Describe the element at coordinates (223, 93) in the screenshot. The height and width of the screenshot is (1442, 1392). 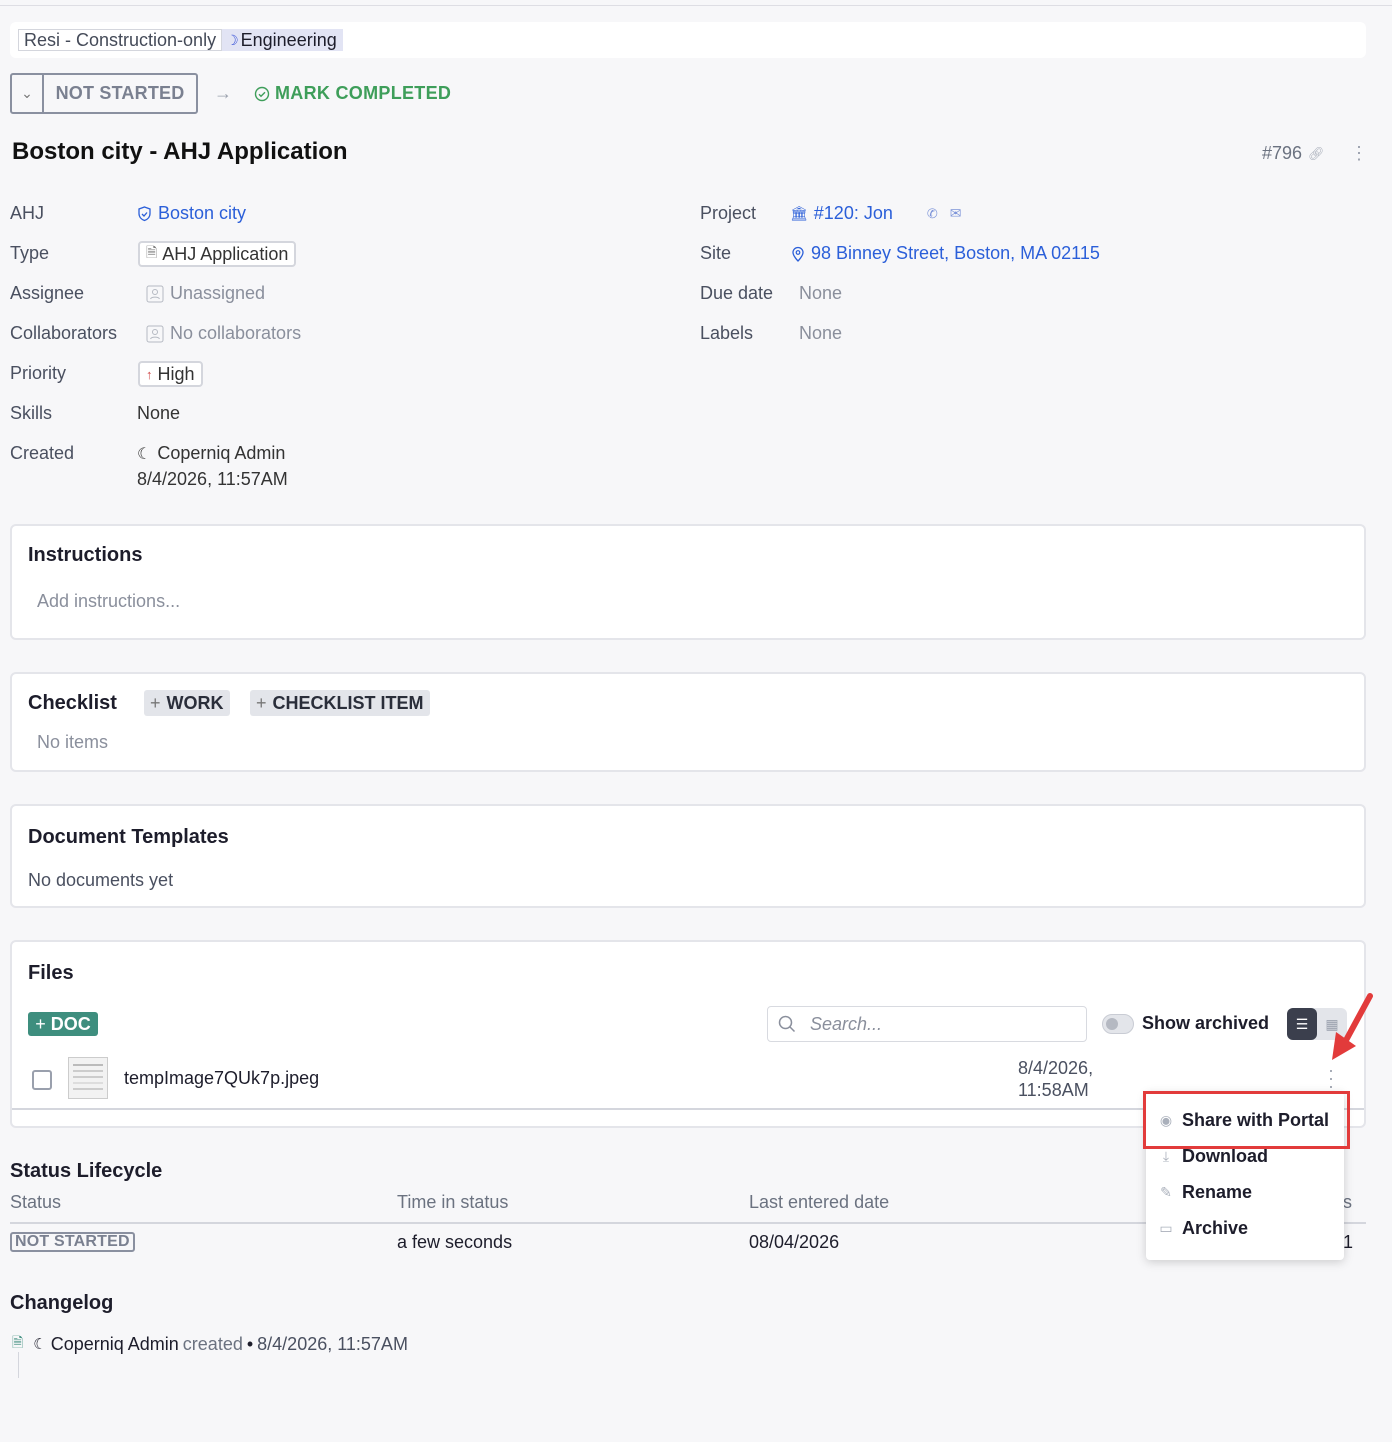
I see `arrow-right-icon: →` at that location.